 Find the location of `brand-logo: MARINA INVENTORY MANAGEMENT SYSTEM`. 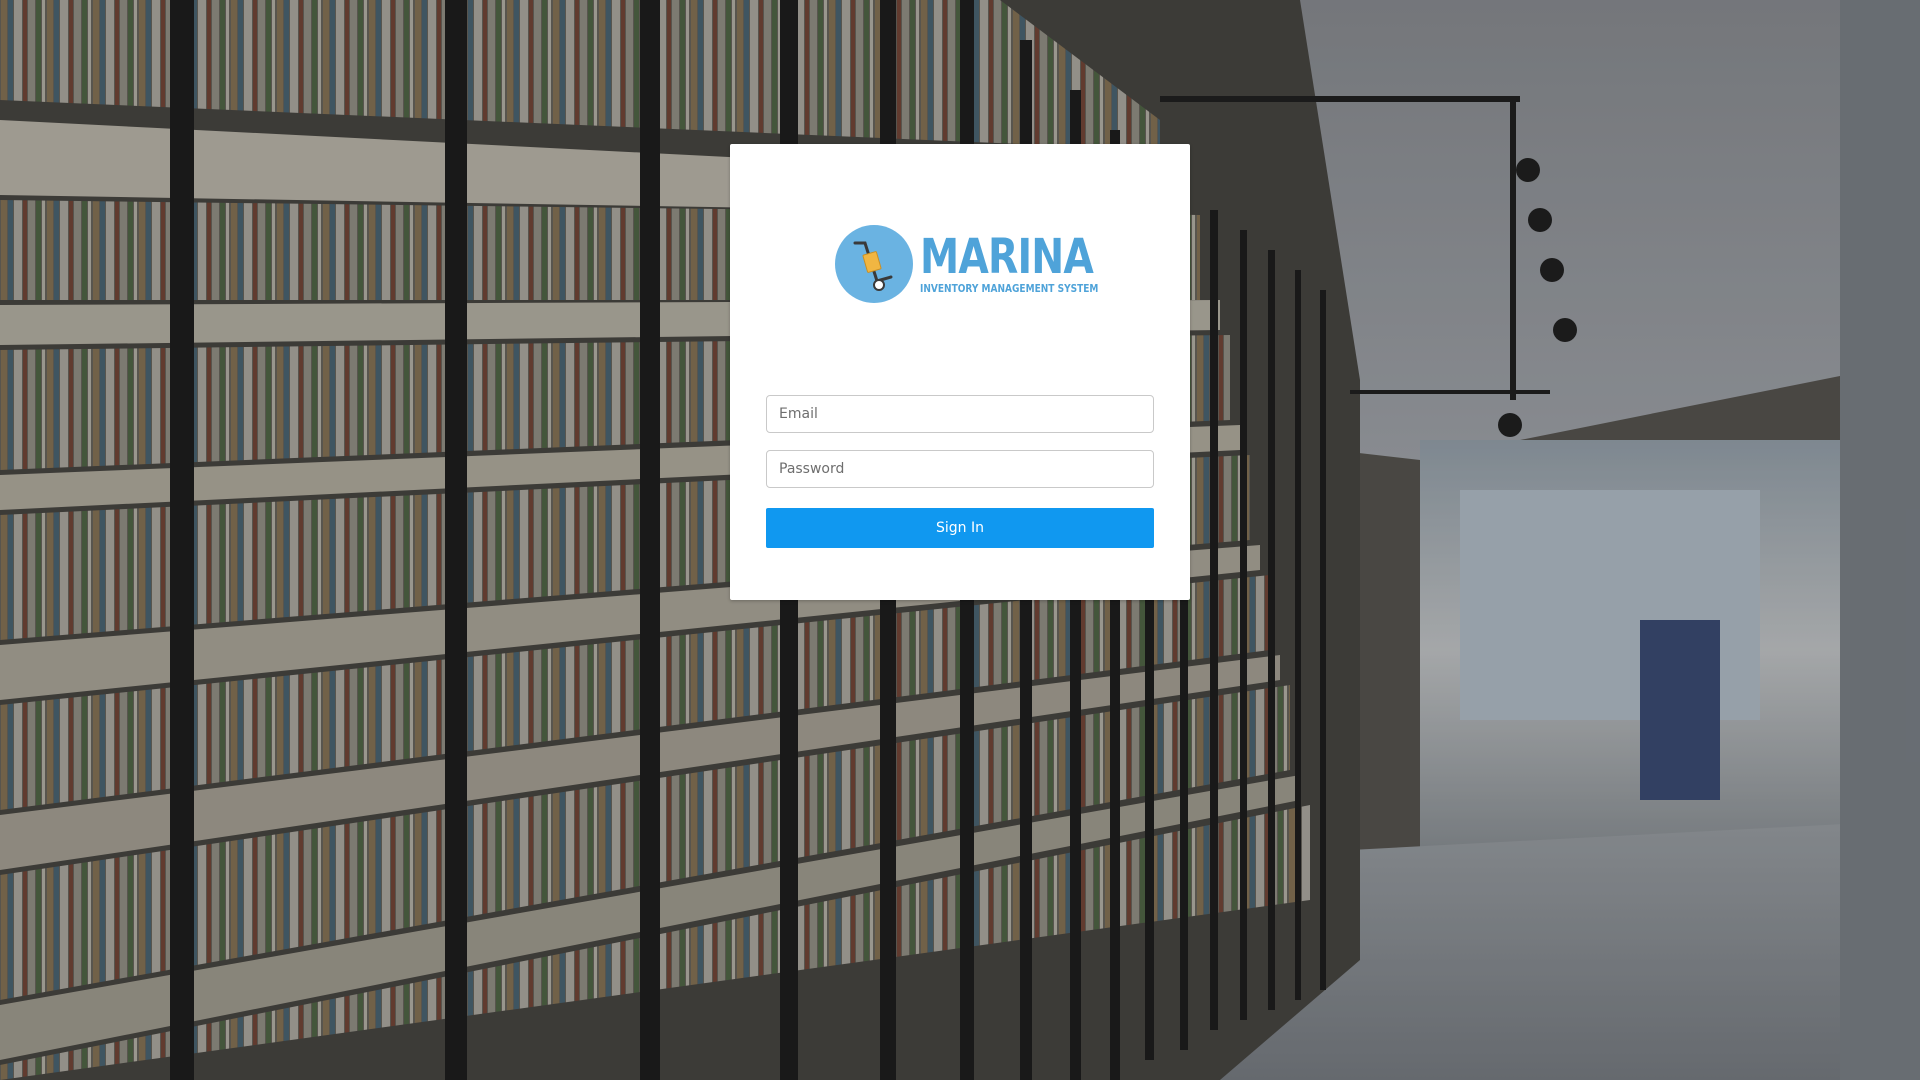

brand-logo: MARINA INVENTORY MANAGEMENT SYSTEM is located at coordinates (966, 264).